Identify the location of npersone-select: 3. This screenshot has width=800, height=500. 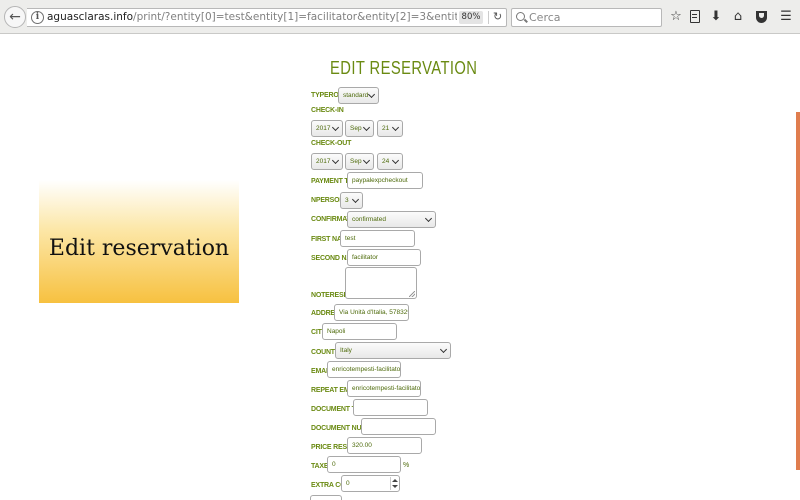
(351, 200).